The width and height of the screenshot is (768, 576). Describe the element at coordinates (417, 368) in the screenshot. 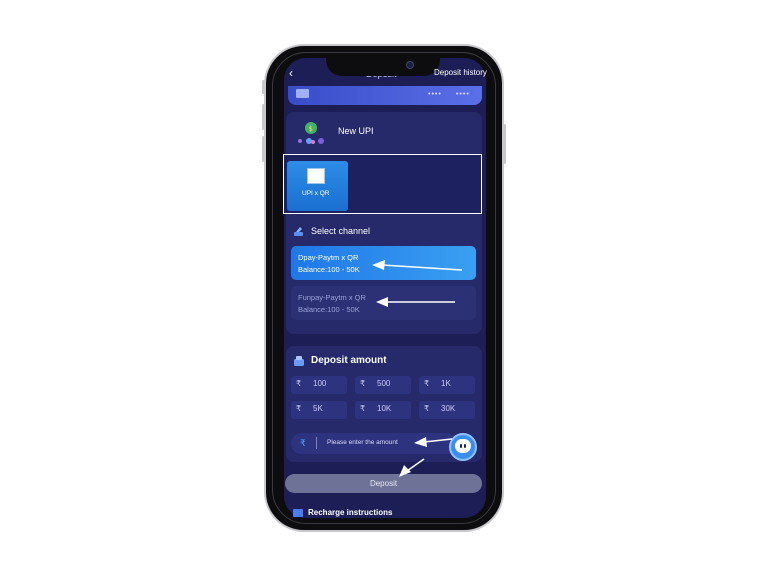

I see `annotation-arrows` at that location.